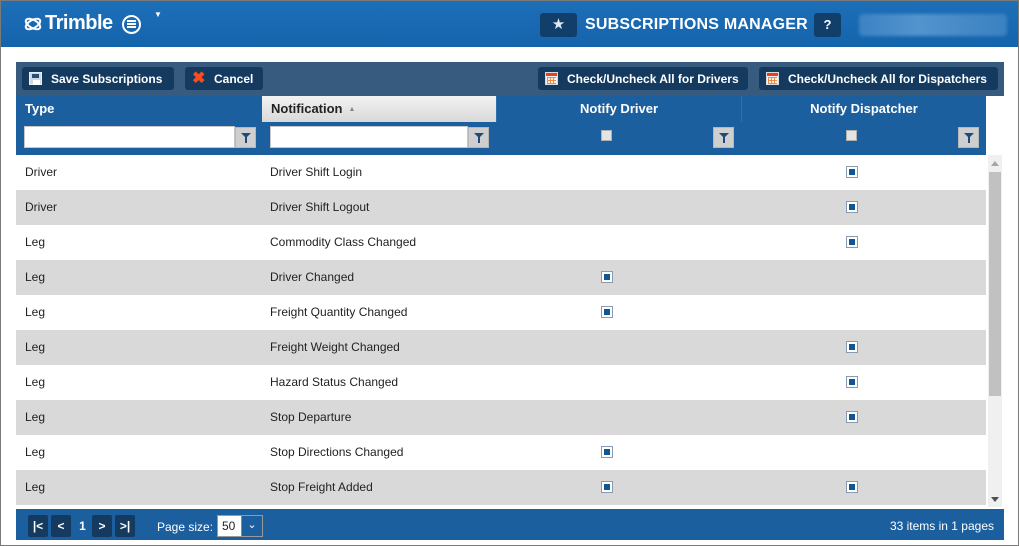  I want to click on chevron-down-icon: ⌄, so click(251, 526).